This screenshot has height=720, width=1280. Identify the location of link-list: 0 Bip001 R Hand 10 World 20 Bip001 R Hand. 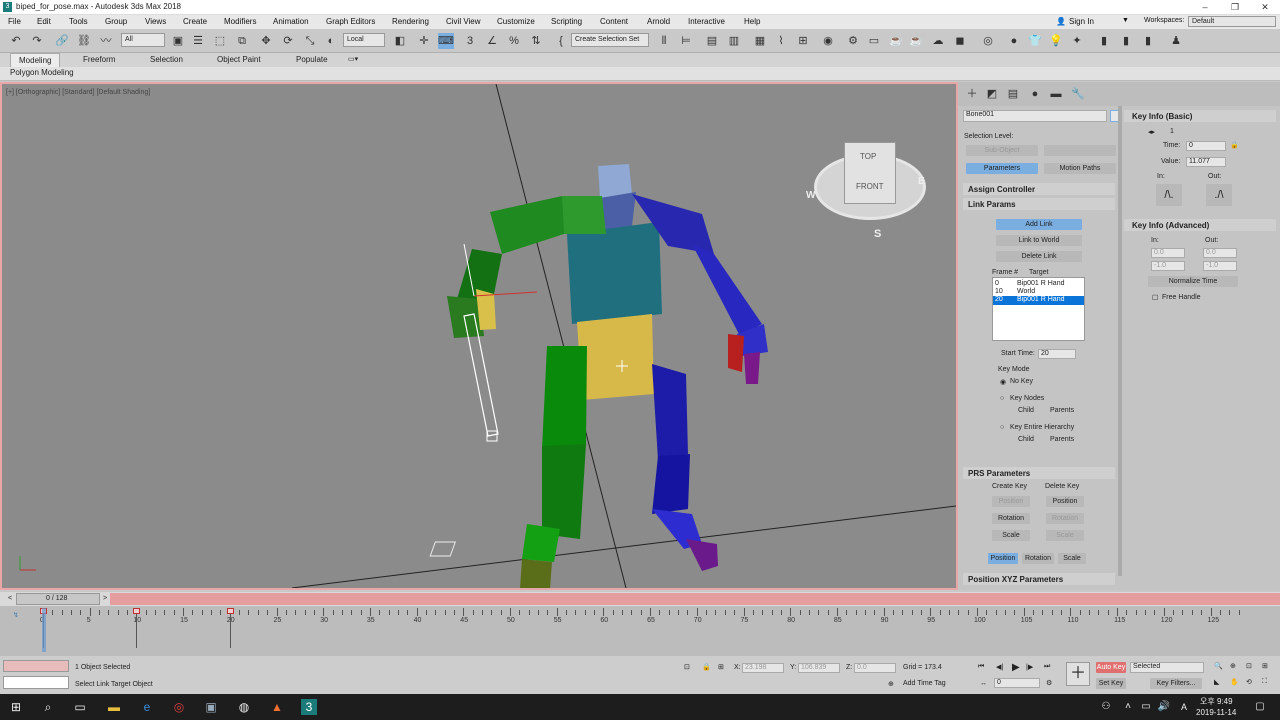
(1038, 309).